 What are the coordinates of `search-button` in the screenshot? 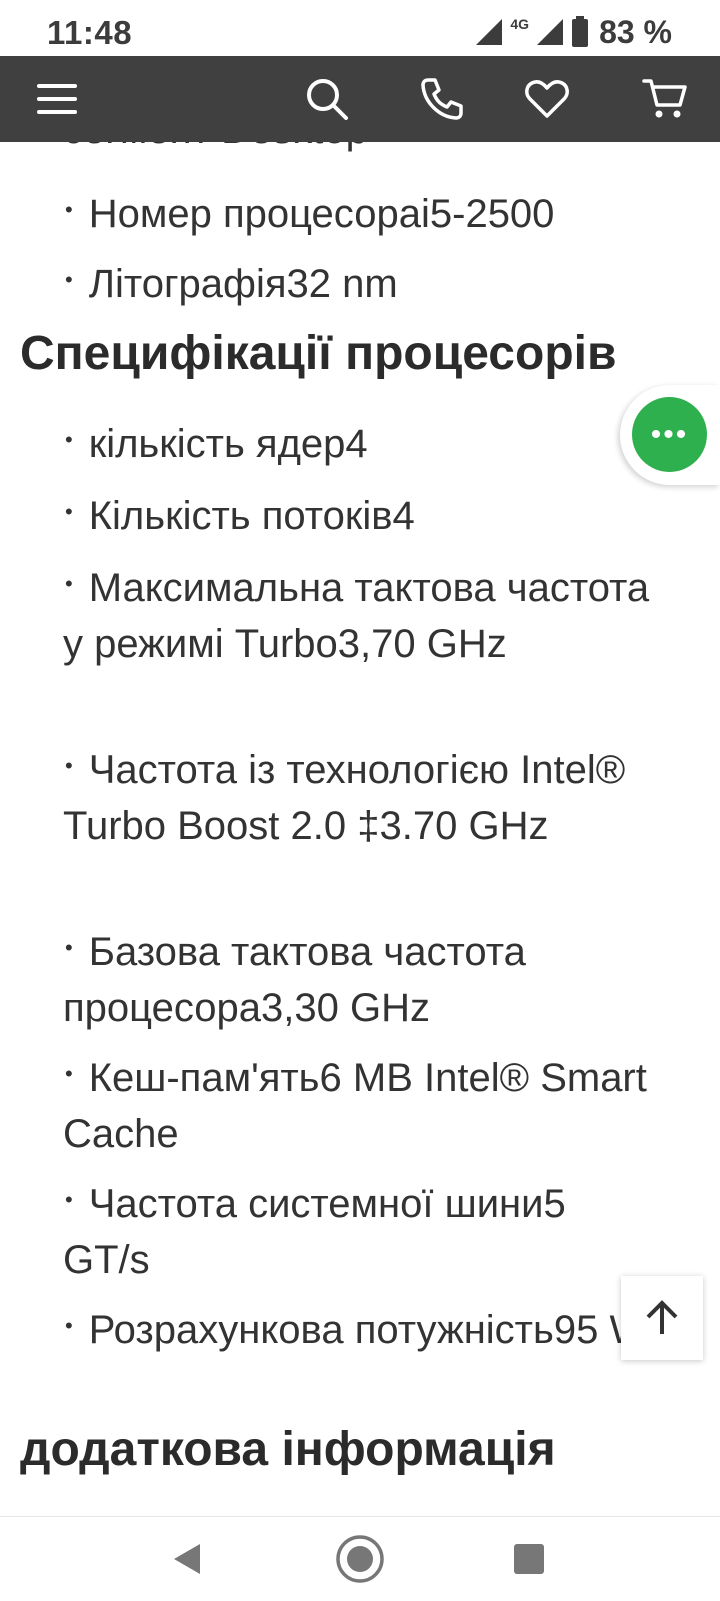 It's located at (327, 99).